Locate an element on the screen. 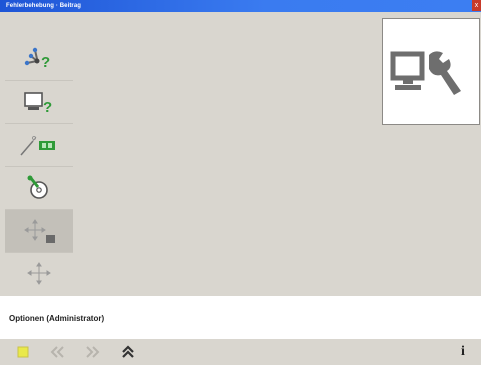  network-help-icon: ? is located at coordinates (37, 59).